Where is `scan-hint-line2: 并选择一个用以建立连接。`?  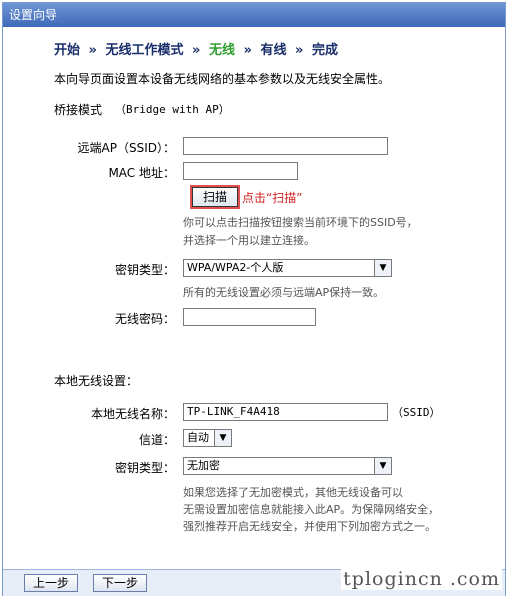 scan-hint-line2: 并选择一个用以建立连接。 is located at coordinates (249, 240).